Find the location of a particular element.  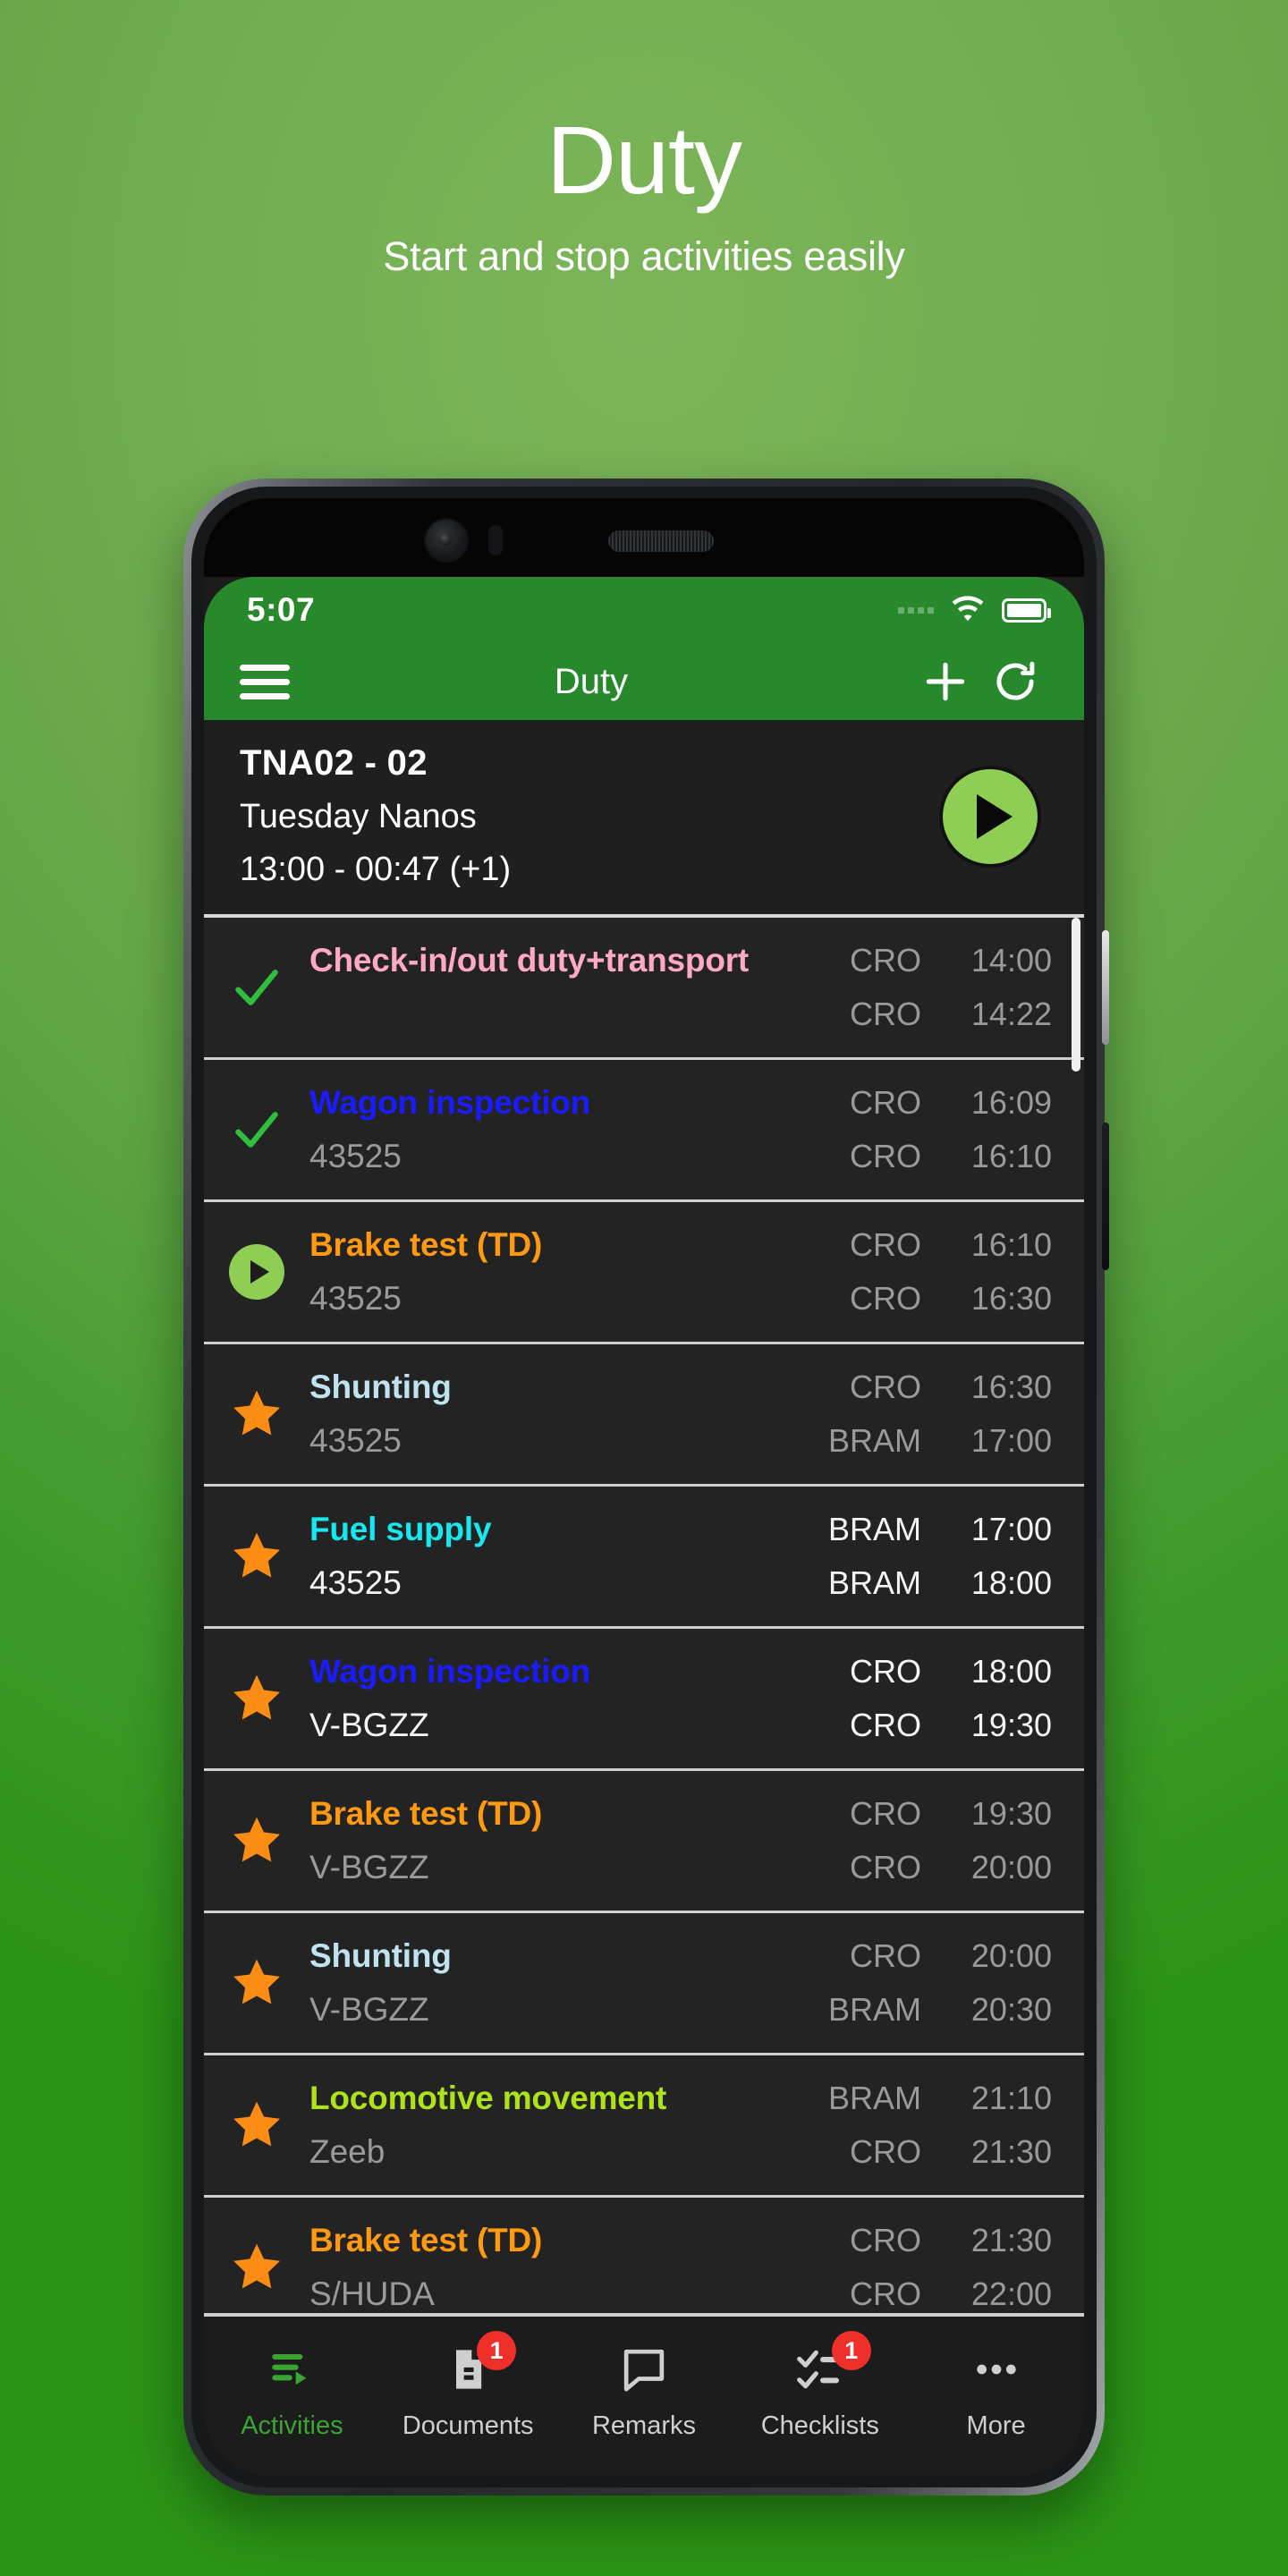

plus-icon is located at coordinates (945, 682).